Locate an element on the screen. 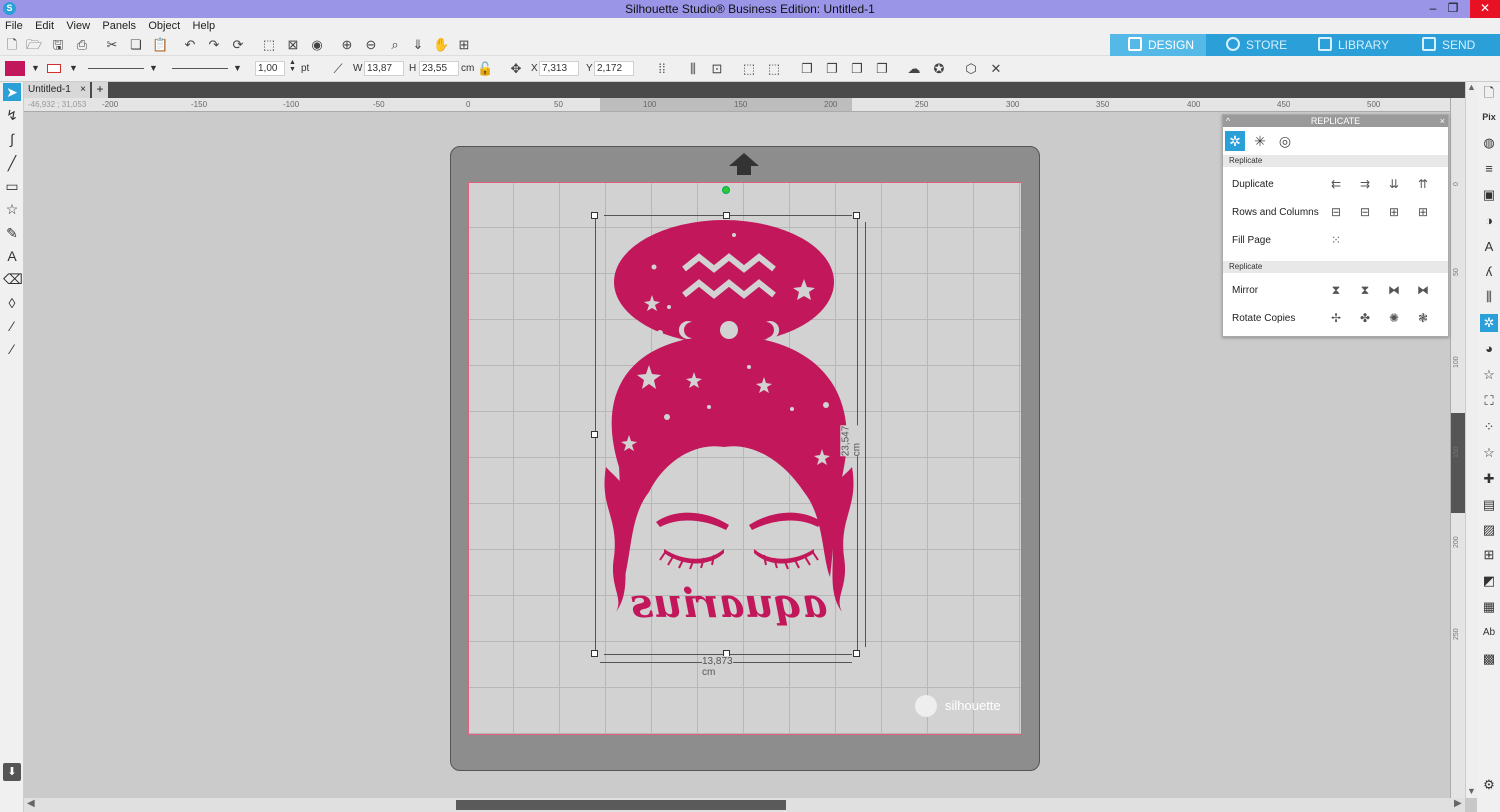 Image resolution: width=1500 pixels, height=812 pixels. edit-points-icon: ◉ is located at coordinates (317, 45).